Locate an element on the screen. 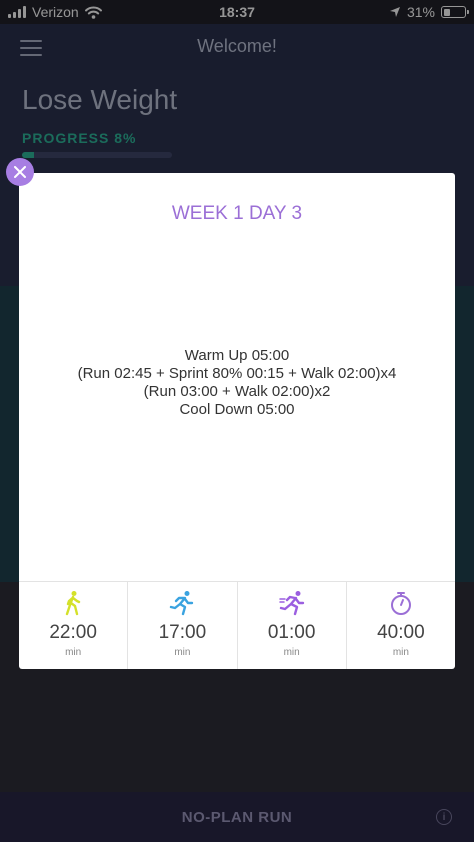  stat-total: 40:00 min is located at coordinates (401, 625).